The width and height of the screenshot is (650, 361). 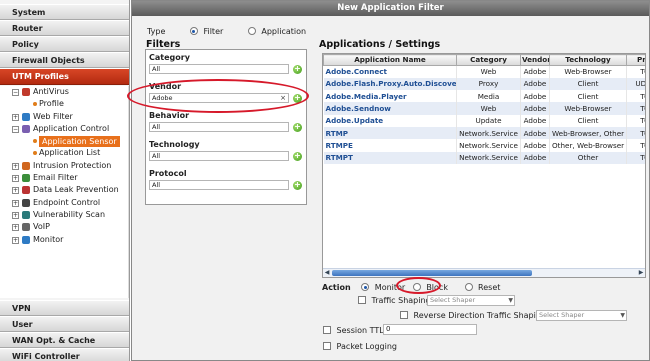 I want to click on nav-section-wan-opt: WAN Opt. & Cache, so click(x=64, y=340).